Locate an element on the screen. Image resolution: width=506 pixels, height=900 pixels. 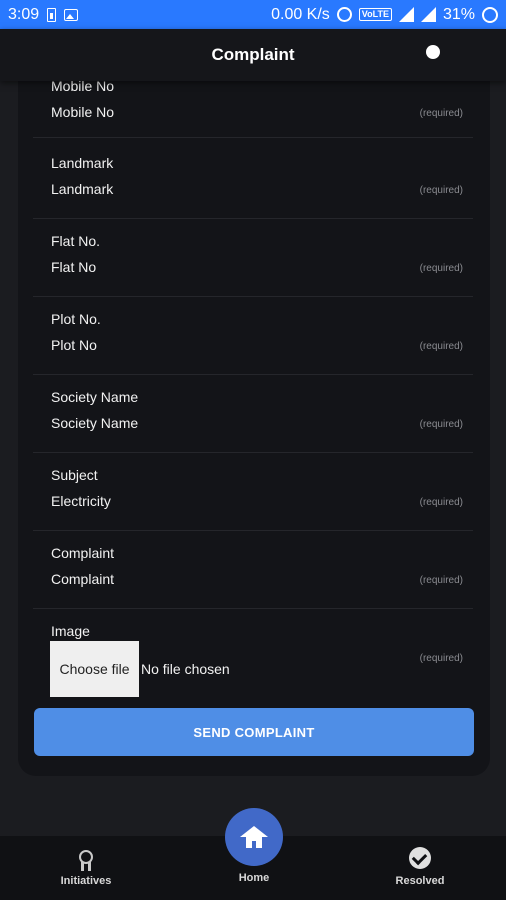
battery-percent: 31% is located at coordinates (458, 14).